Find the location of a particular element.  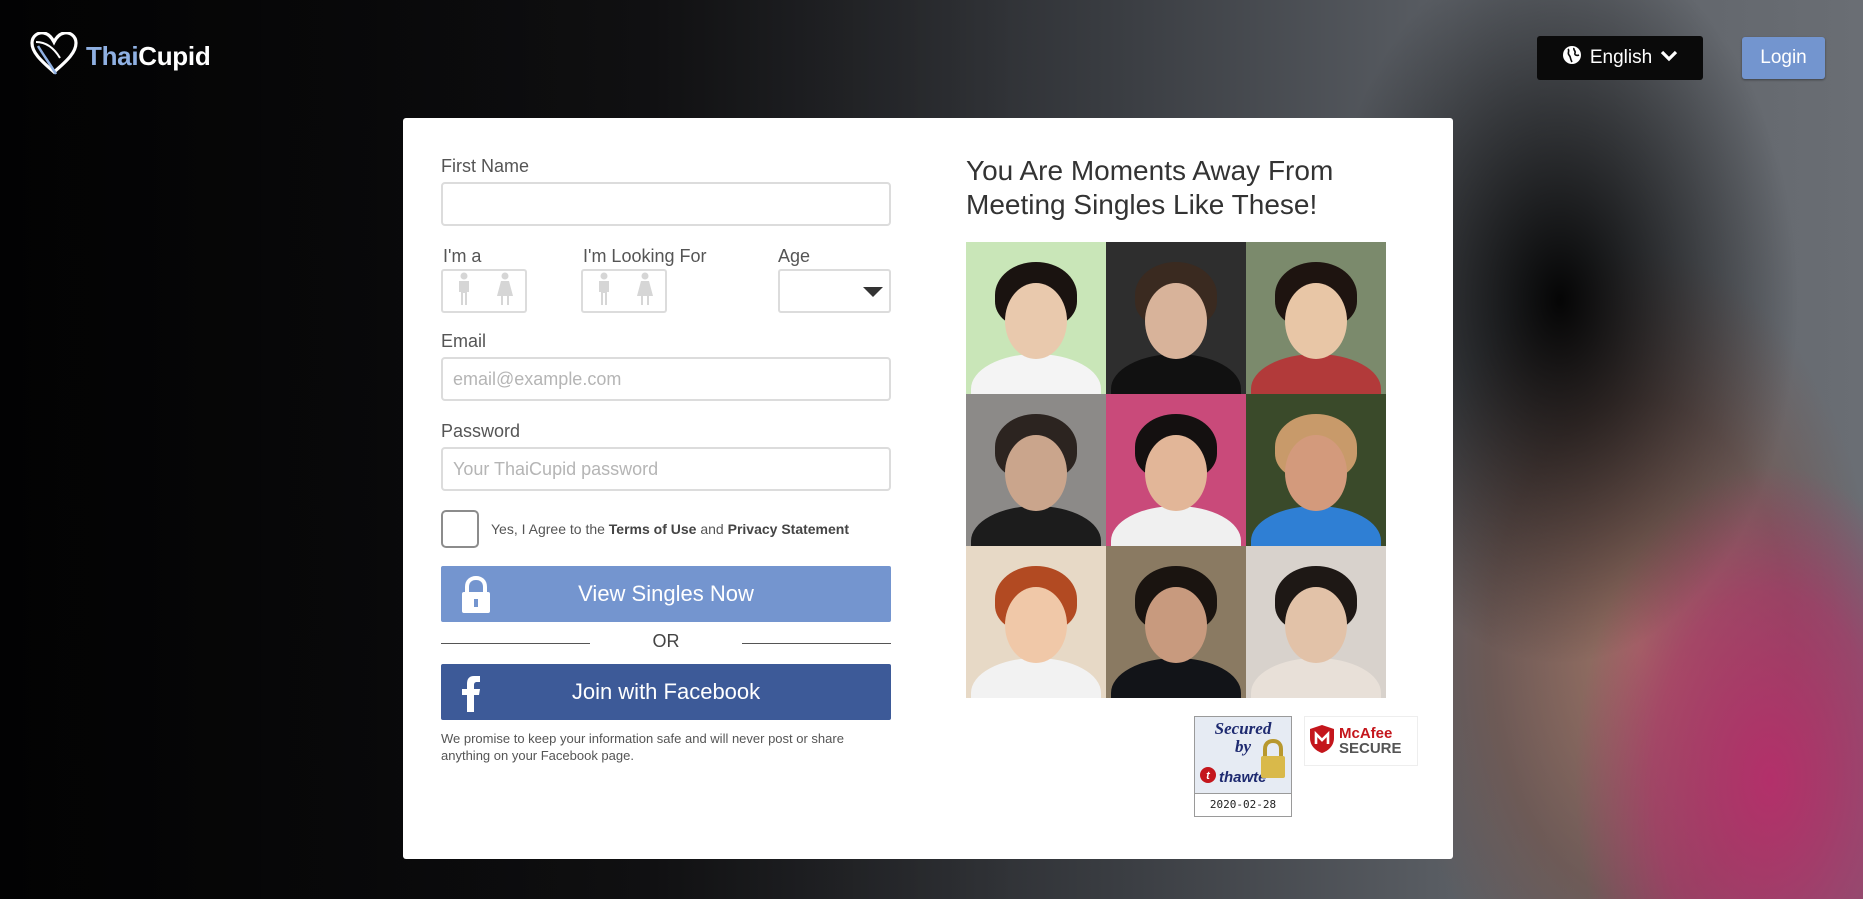

facebook-icon is located at coordinates (471, 696).